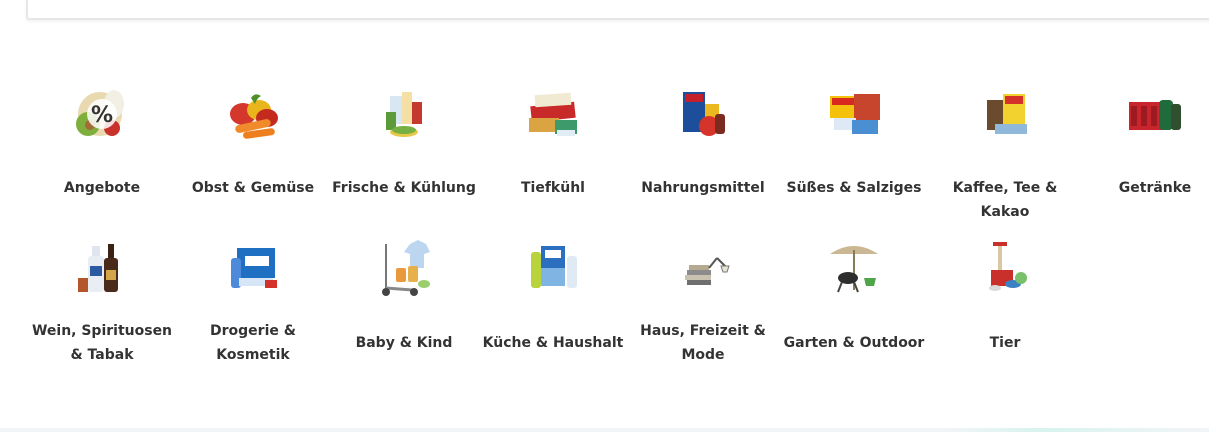  I want to click on wine-bottles-icon, so click(102, 268).